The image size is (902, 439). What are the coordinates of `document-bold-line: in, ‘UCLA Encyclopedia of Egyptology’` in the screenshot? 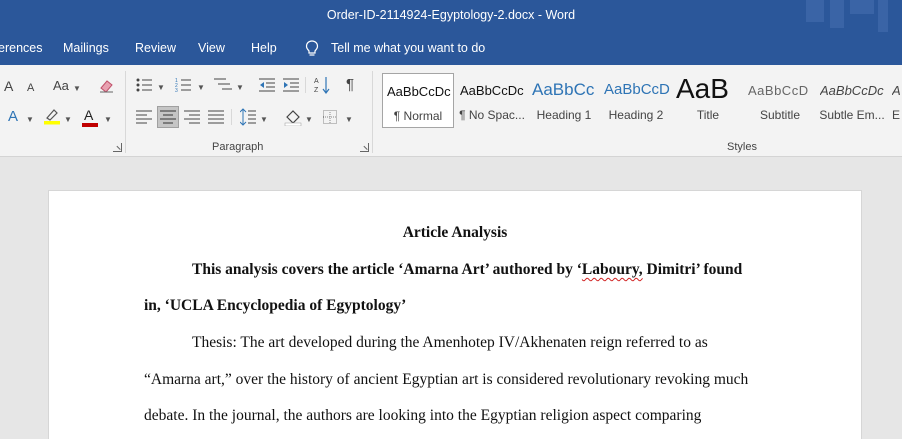 It's located at (275, 305).